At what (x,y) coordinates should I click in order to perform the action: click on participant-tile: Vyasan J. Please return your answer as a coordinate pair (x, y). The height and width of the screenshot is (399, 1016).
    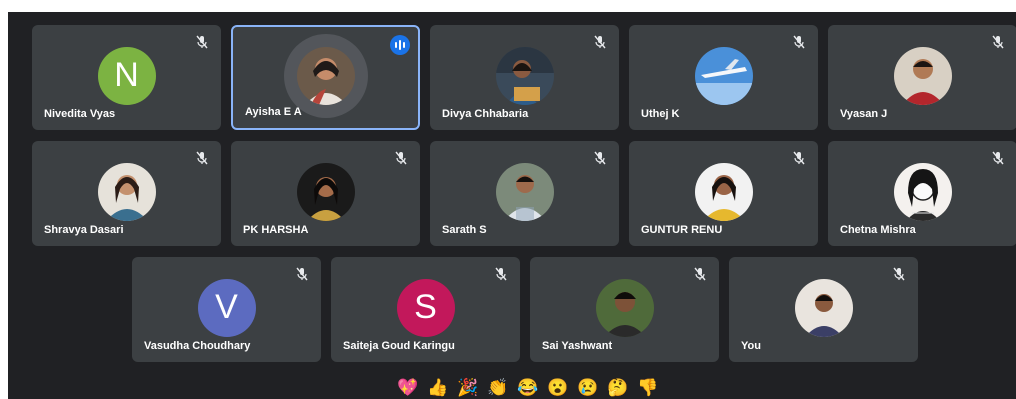
    Looking at the image, I should click on (922, 77).